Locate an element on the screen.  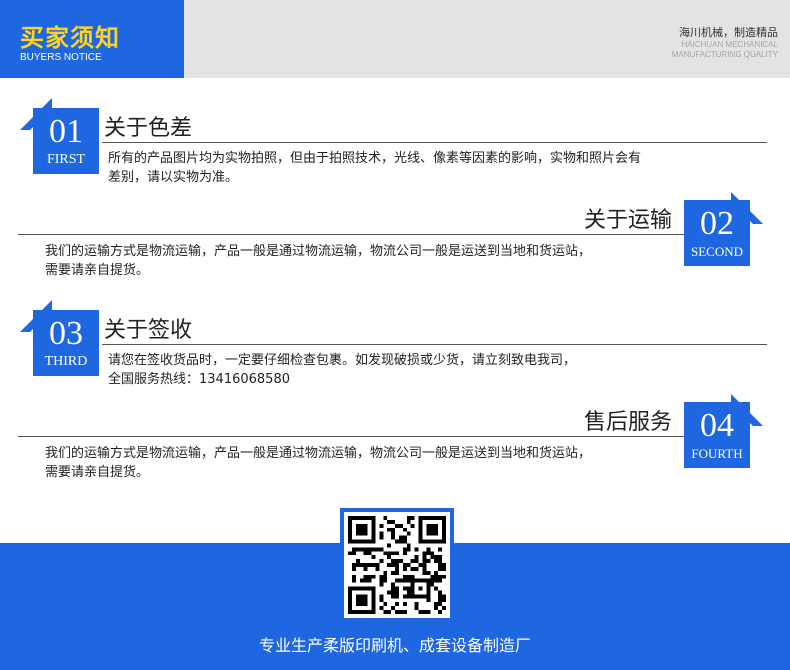
section-badge-01: 01 FIRST is located at coordinates (66, 141).